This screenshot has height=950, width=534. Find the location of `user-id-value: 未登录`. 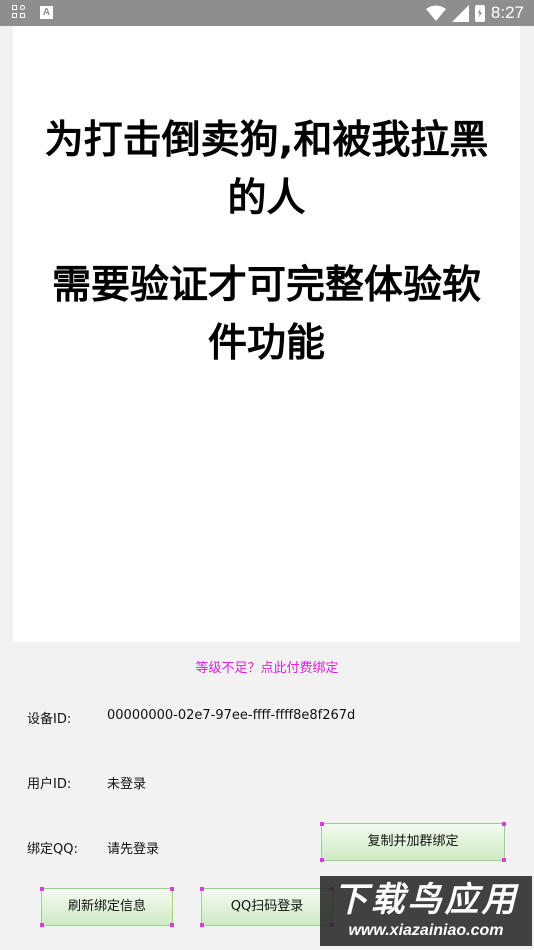

user-id-value: 未登录 is located at coordinates (127, 784).